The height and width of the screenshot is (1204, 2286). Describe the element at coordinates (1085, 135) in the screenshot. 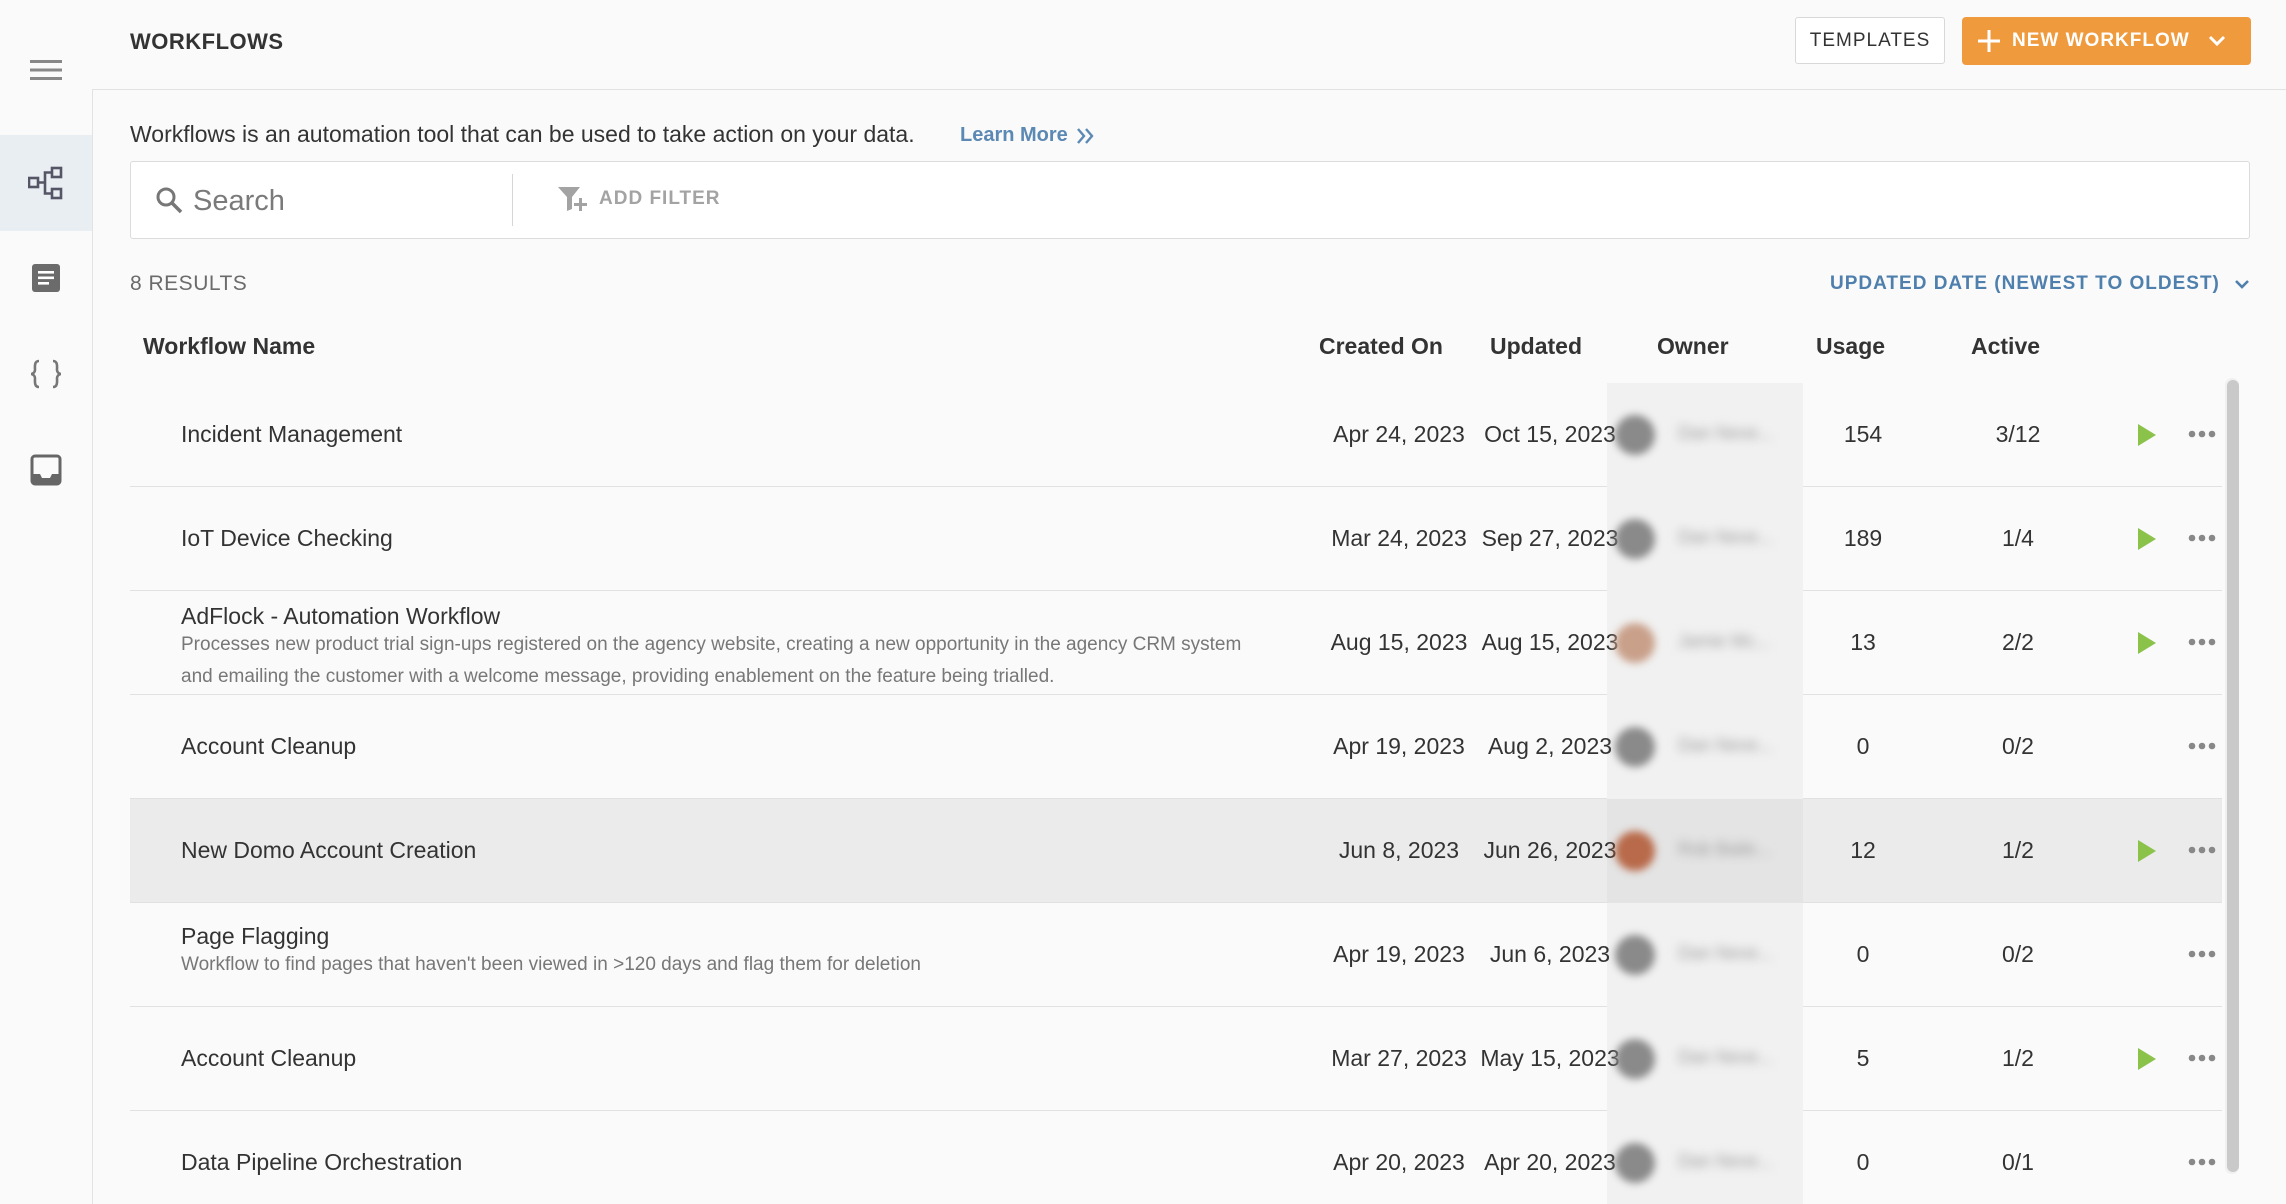

I see `double-chevron-right-icon` at that location.